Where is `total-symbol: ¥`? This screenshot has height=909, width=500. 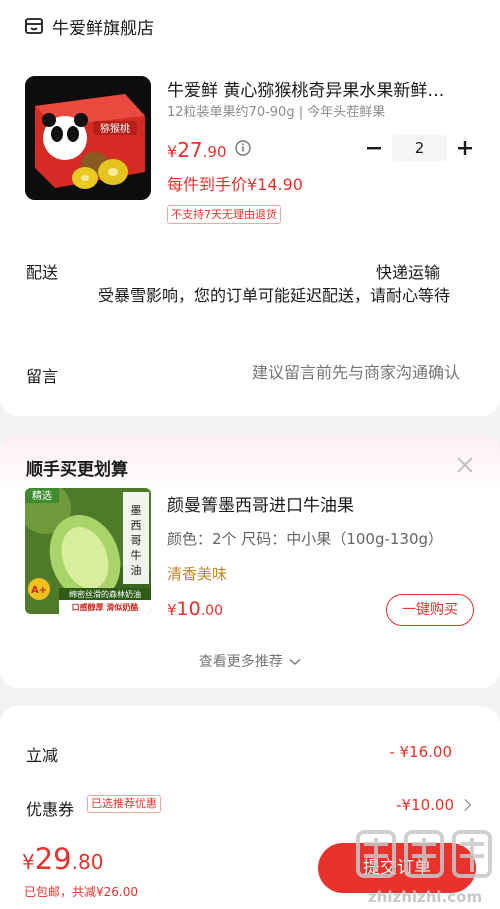
total-symbol: ¥ is located at coordinates (28, 862).